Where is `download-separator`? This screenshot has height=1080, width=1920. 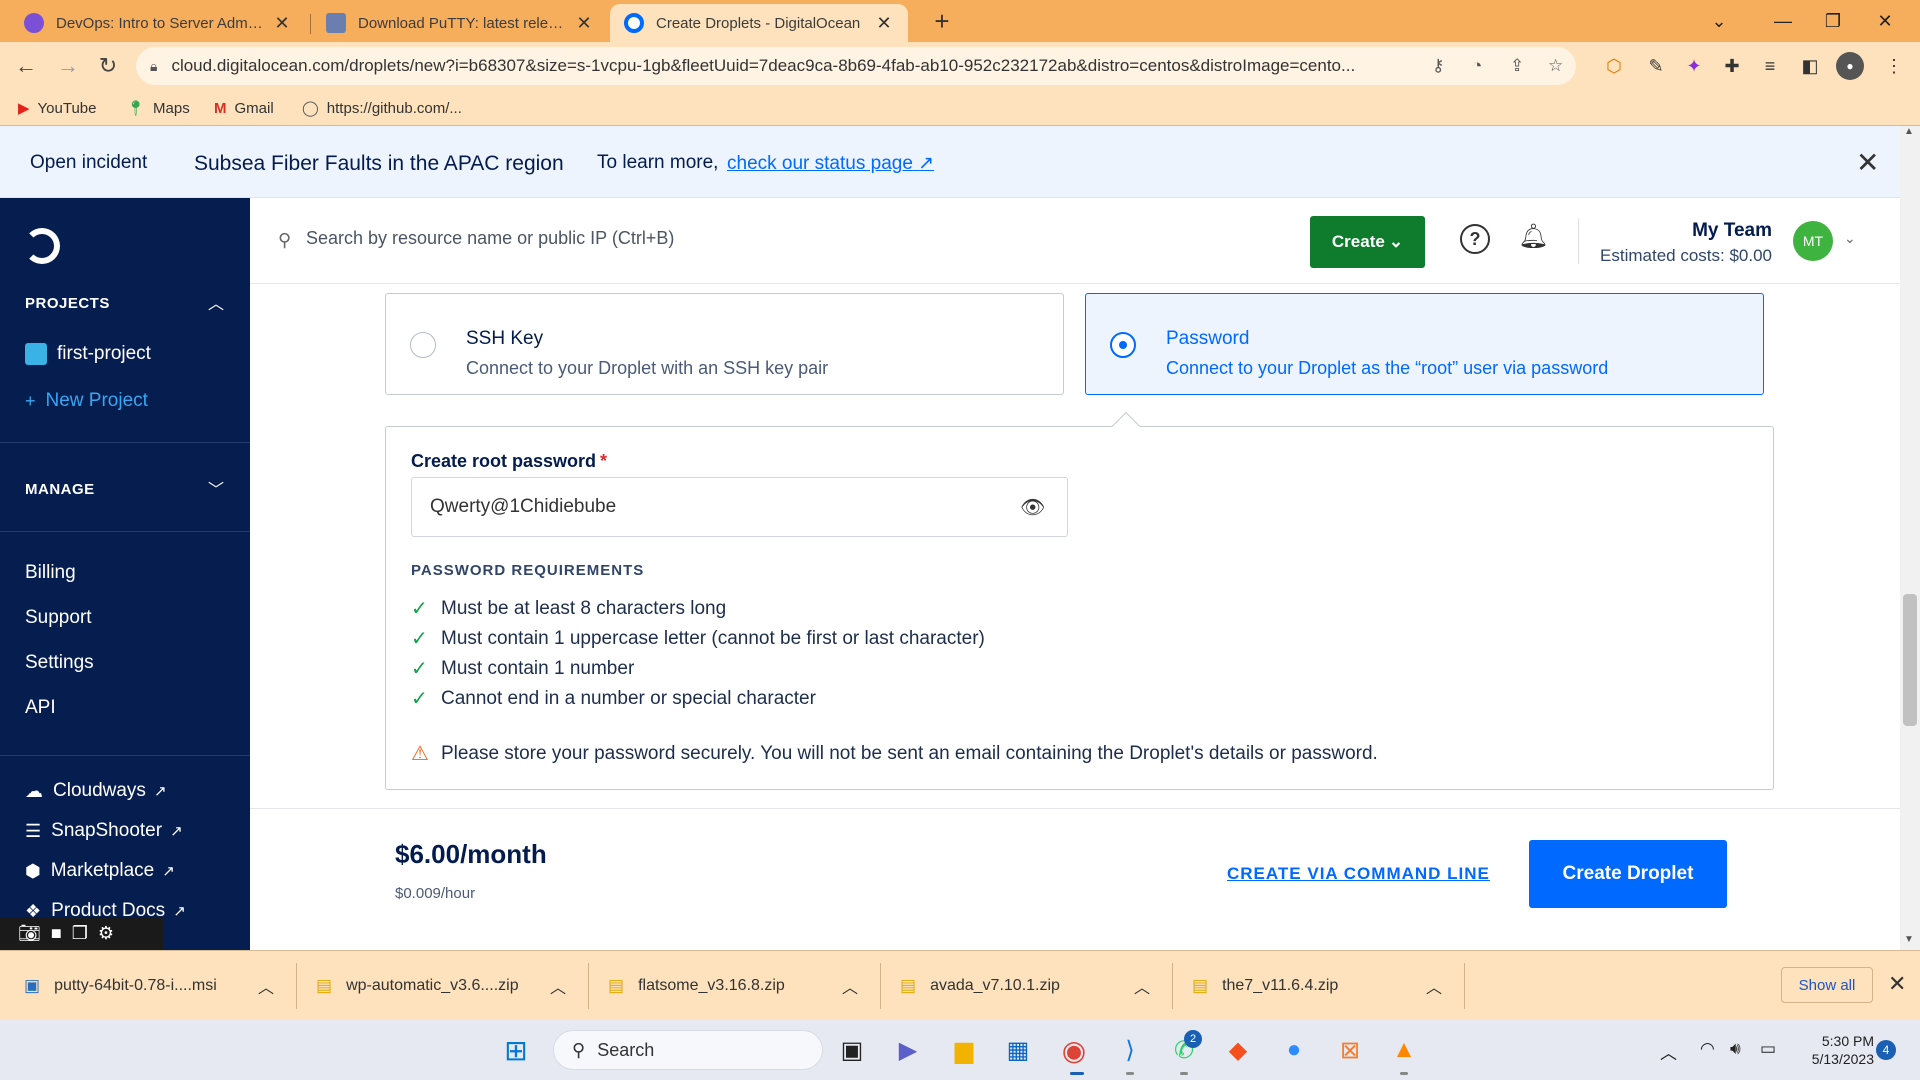 download-separator is located at coordinates (588, 986).